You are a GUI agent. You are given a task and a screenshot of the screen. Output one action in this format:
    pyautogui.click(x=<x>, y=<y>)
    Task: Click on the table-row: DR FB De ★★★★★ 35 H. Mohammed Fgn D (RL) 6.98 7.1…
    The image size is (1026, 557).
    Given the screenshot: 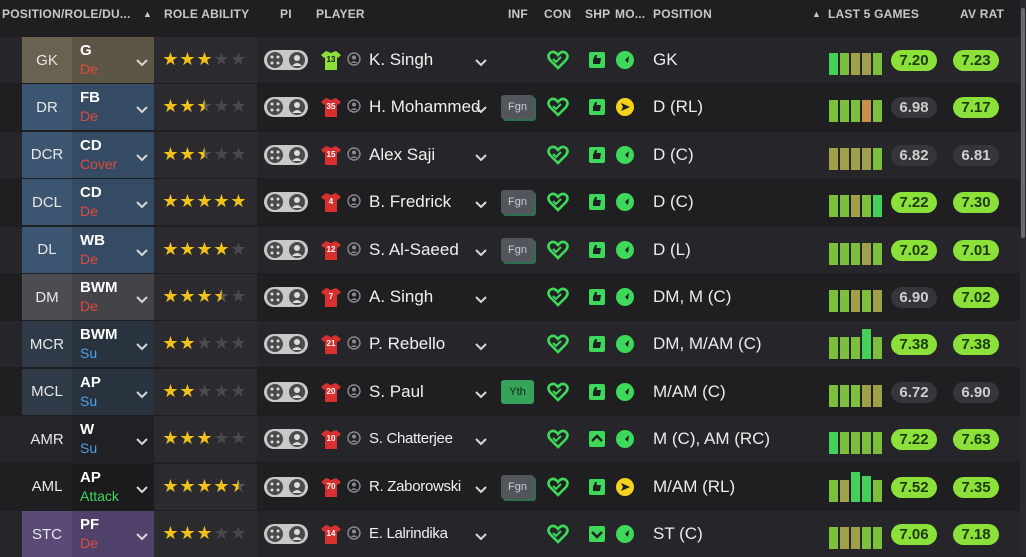 What is the action you would take?
    pyautogui.click(x=510, y=107)
    